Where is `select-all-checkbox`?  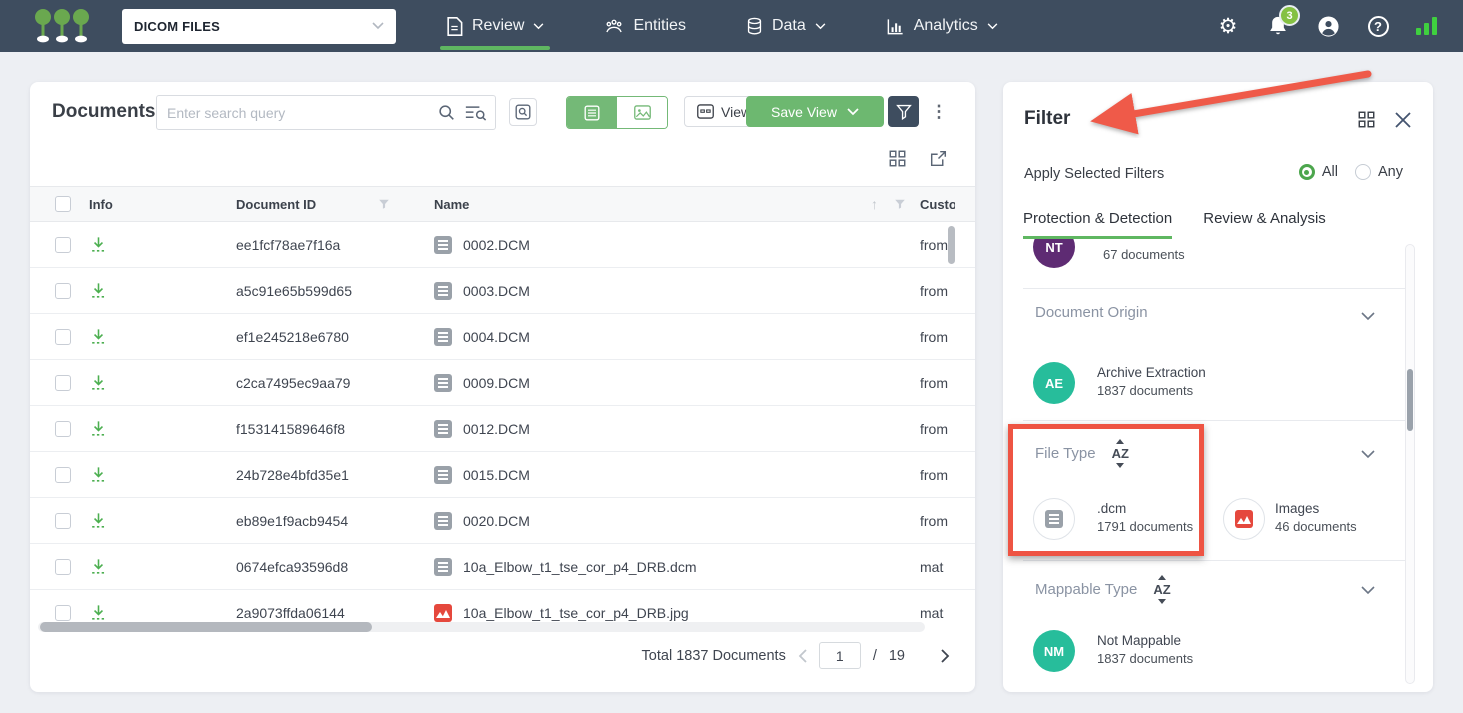 select-all-checkbox is located at coordinates (63, 204).